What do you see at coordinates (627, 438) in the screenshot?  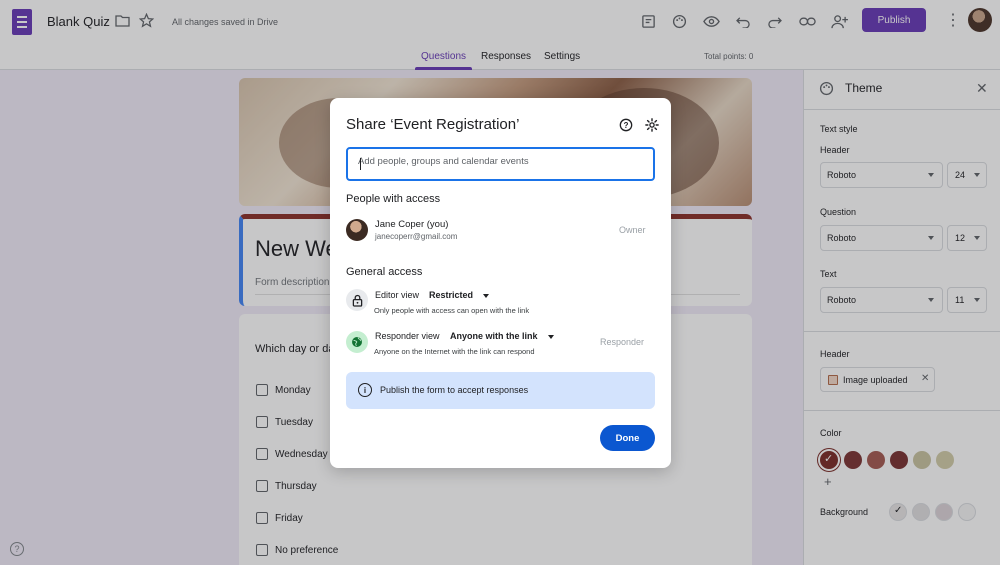 I see `done-button: Done` at bounding box center [627, 438].